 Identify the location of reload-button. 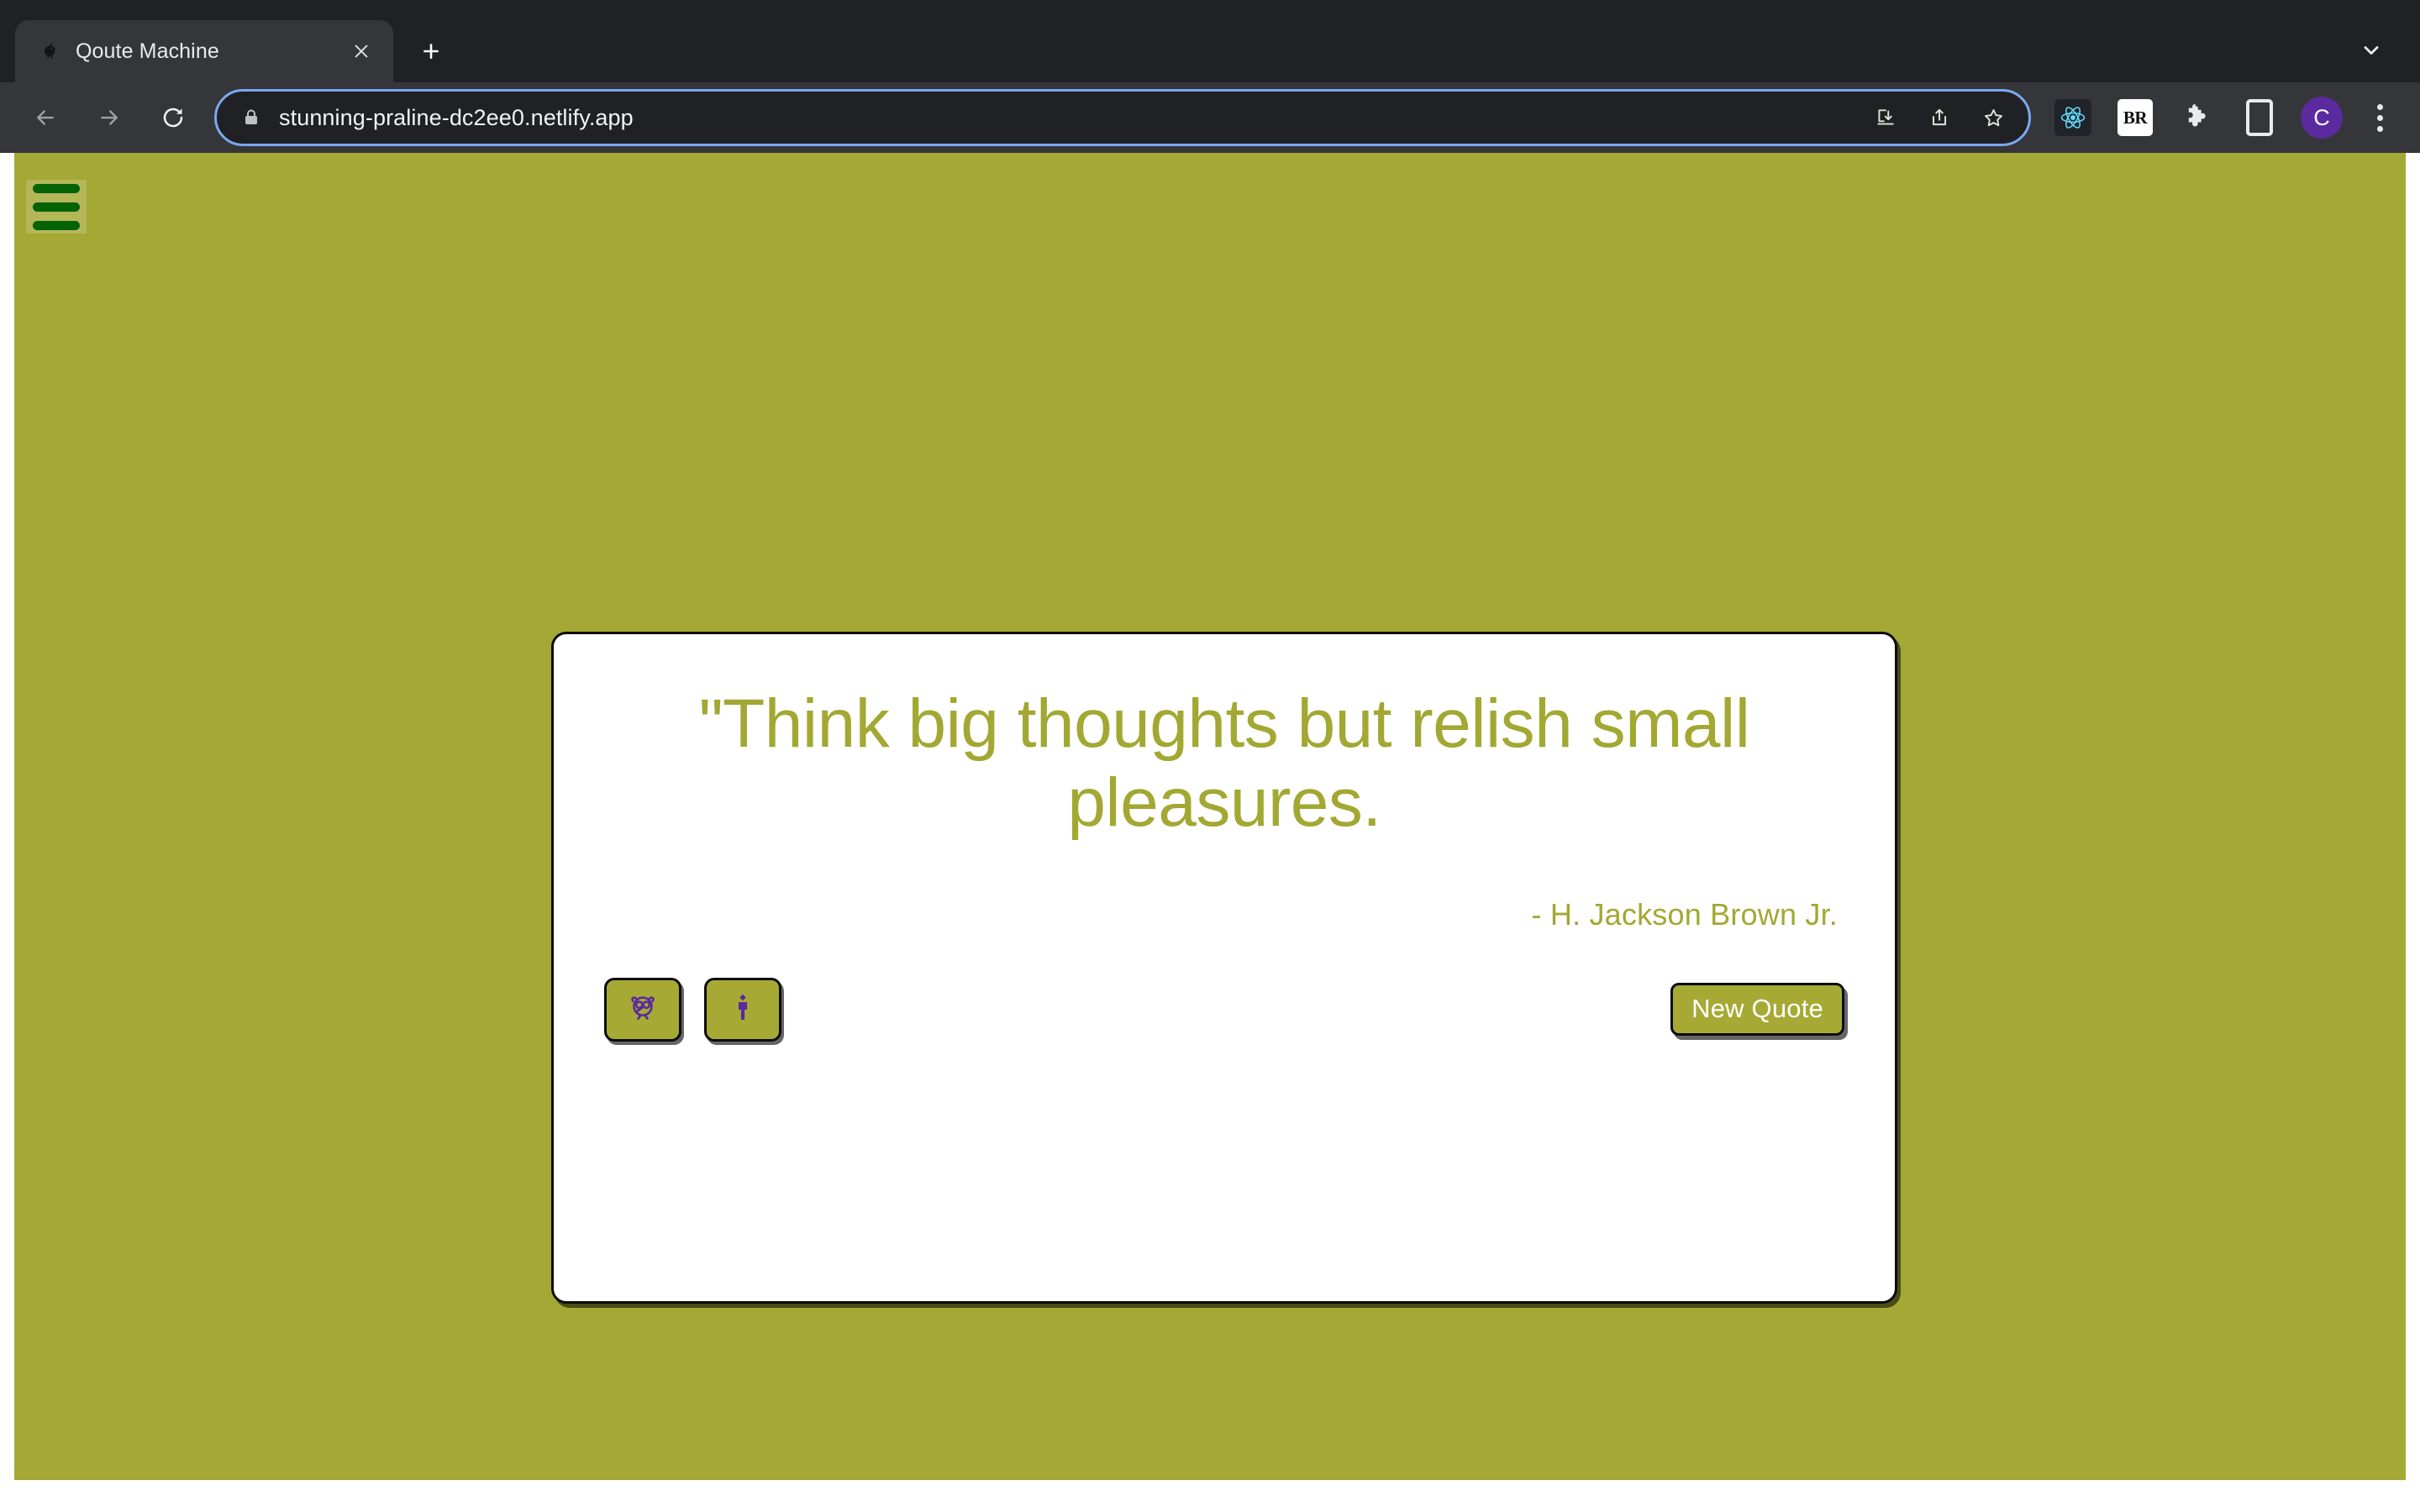
(173, 118).